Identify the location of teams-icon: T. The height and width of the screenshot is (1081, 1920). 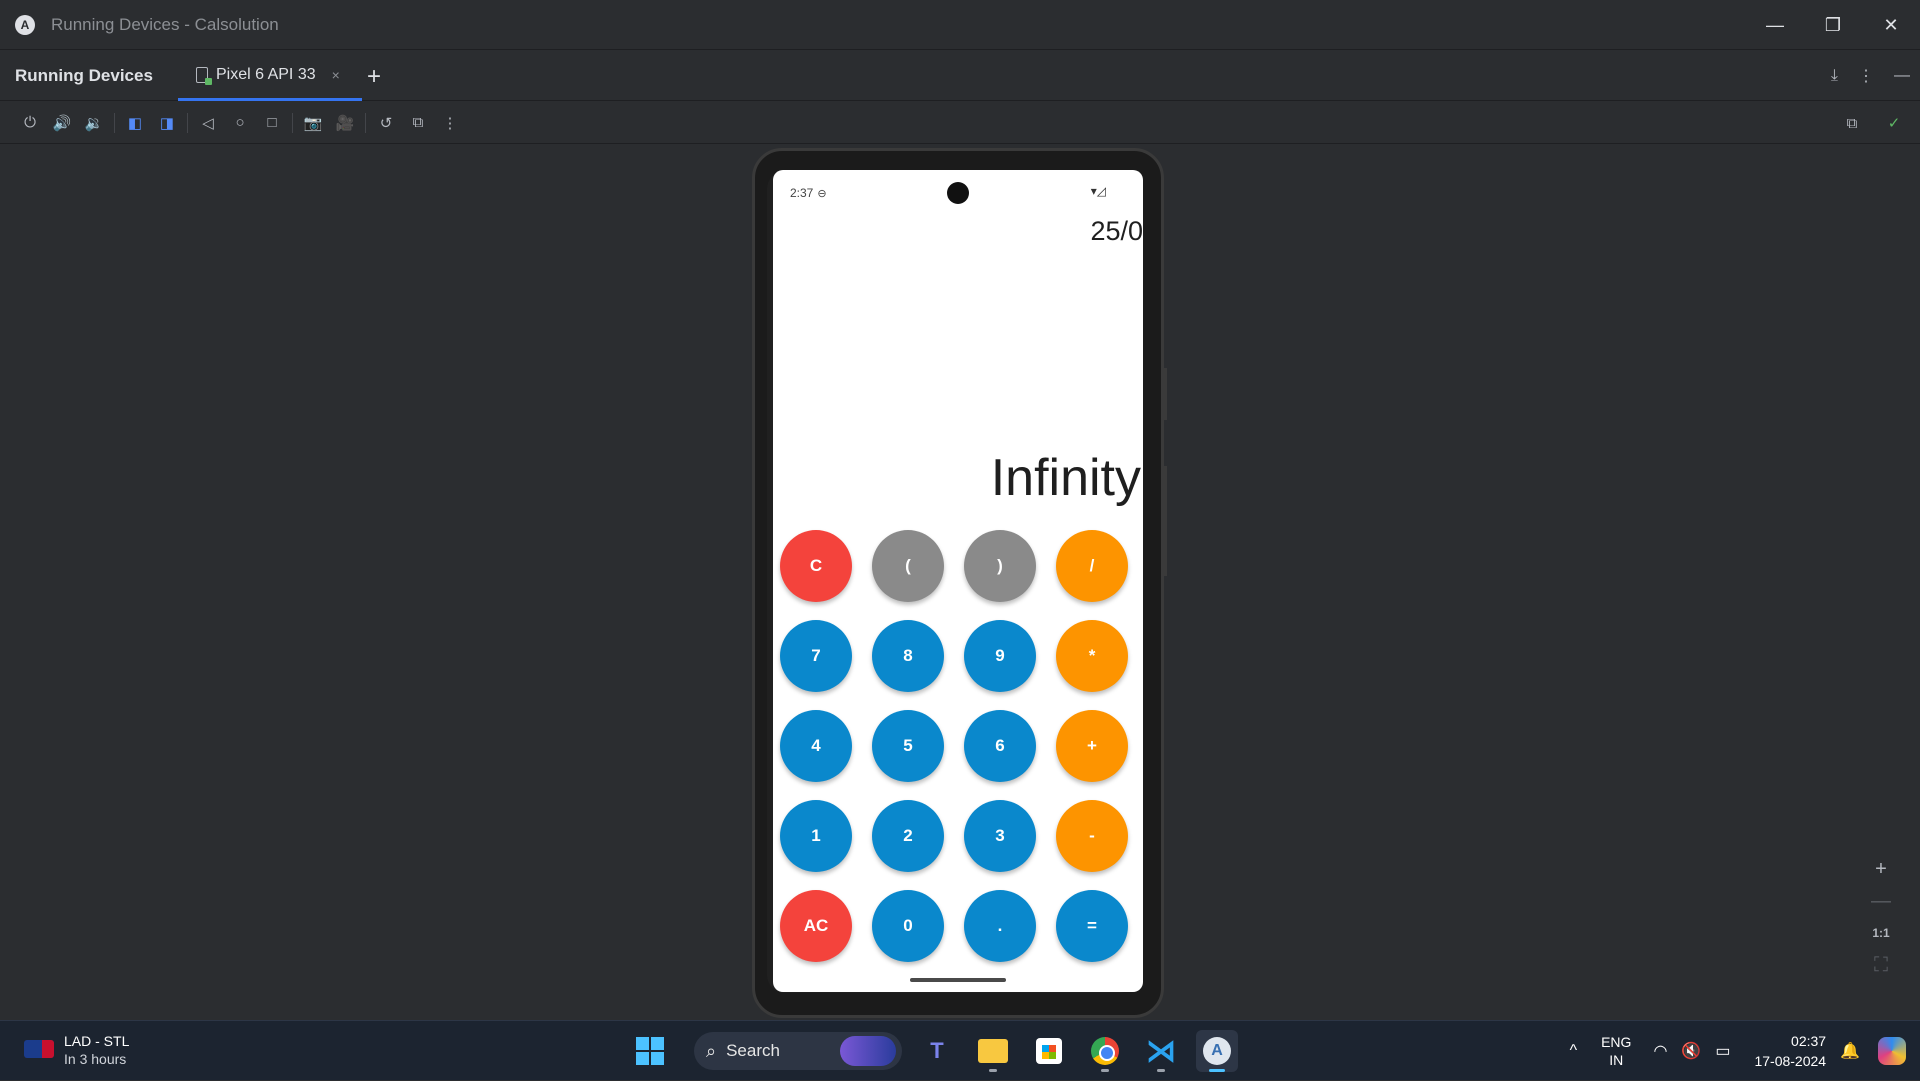
(937, 1050).